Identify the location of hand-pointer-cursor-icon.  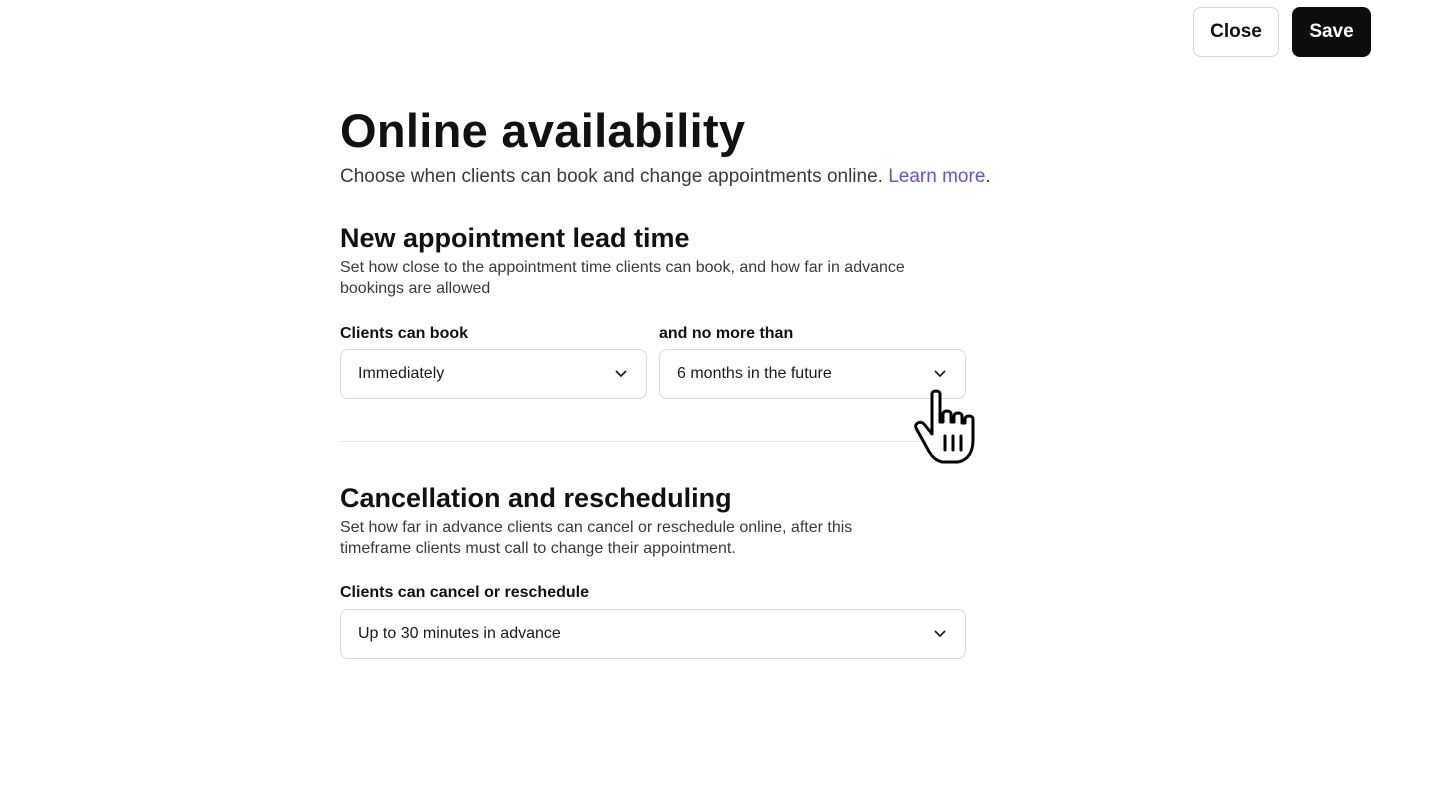
(944, 426).